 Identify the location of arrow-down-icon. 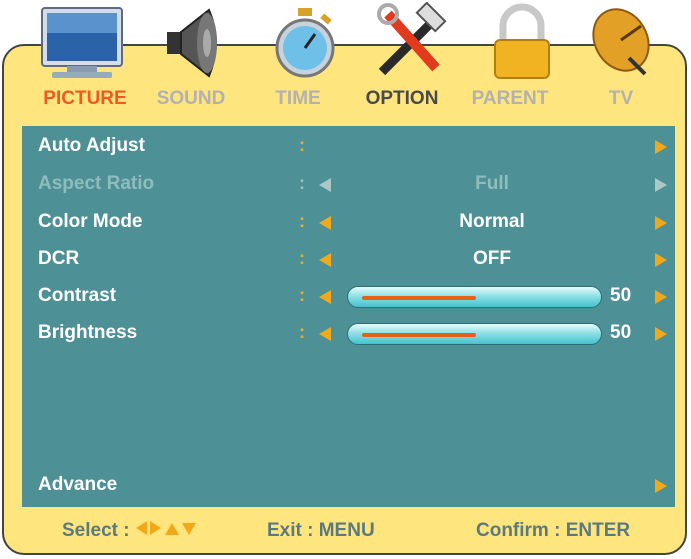
(188, 529).